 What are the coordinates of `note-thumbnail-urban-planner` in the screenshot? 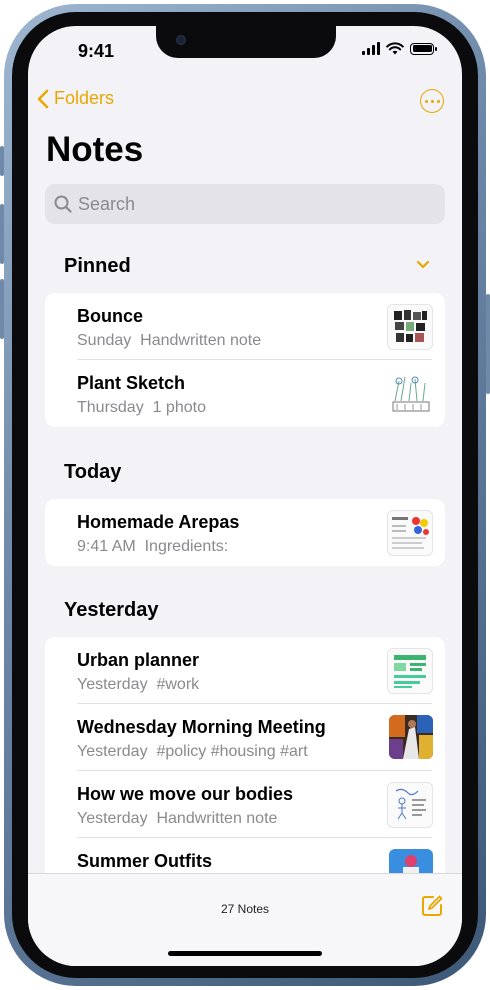 It's located at (410, 671).